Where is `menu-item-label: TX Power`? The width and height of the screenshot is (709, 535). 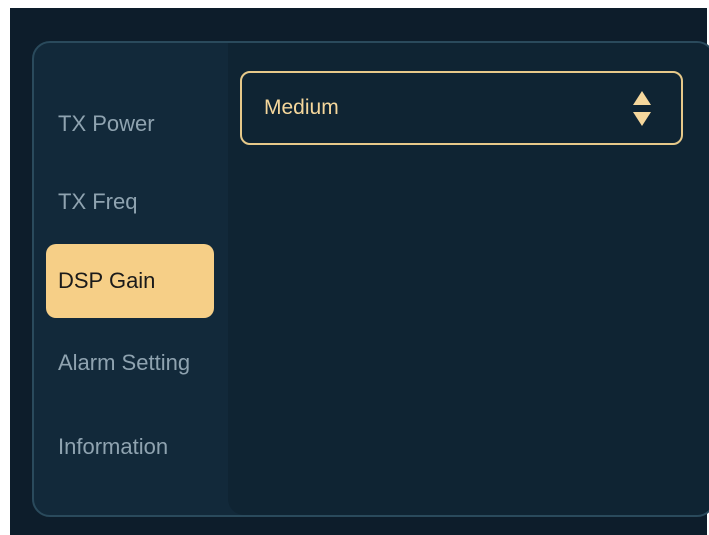 menu-item-label: TX Power is located at coordinates (106, 123).